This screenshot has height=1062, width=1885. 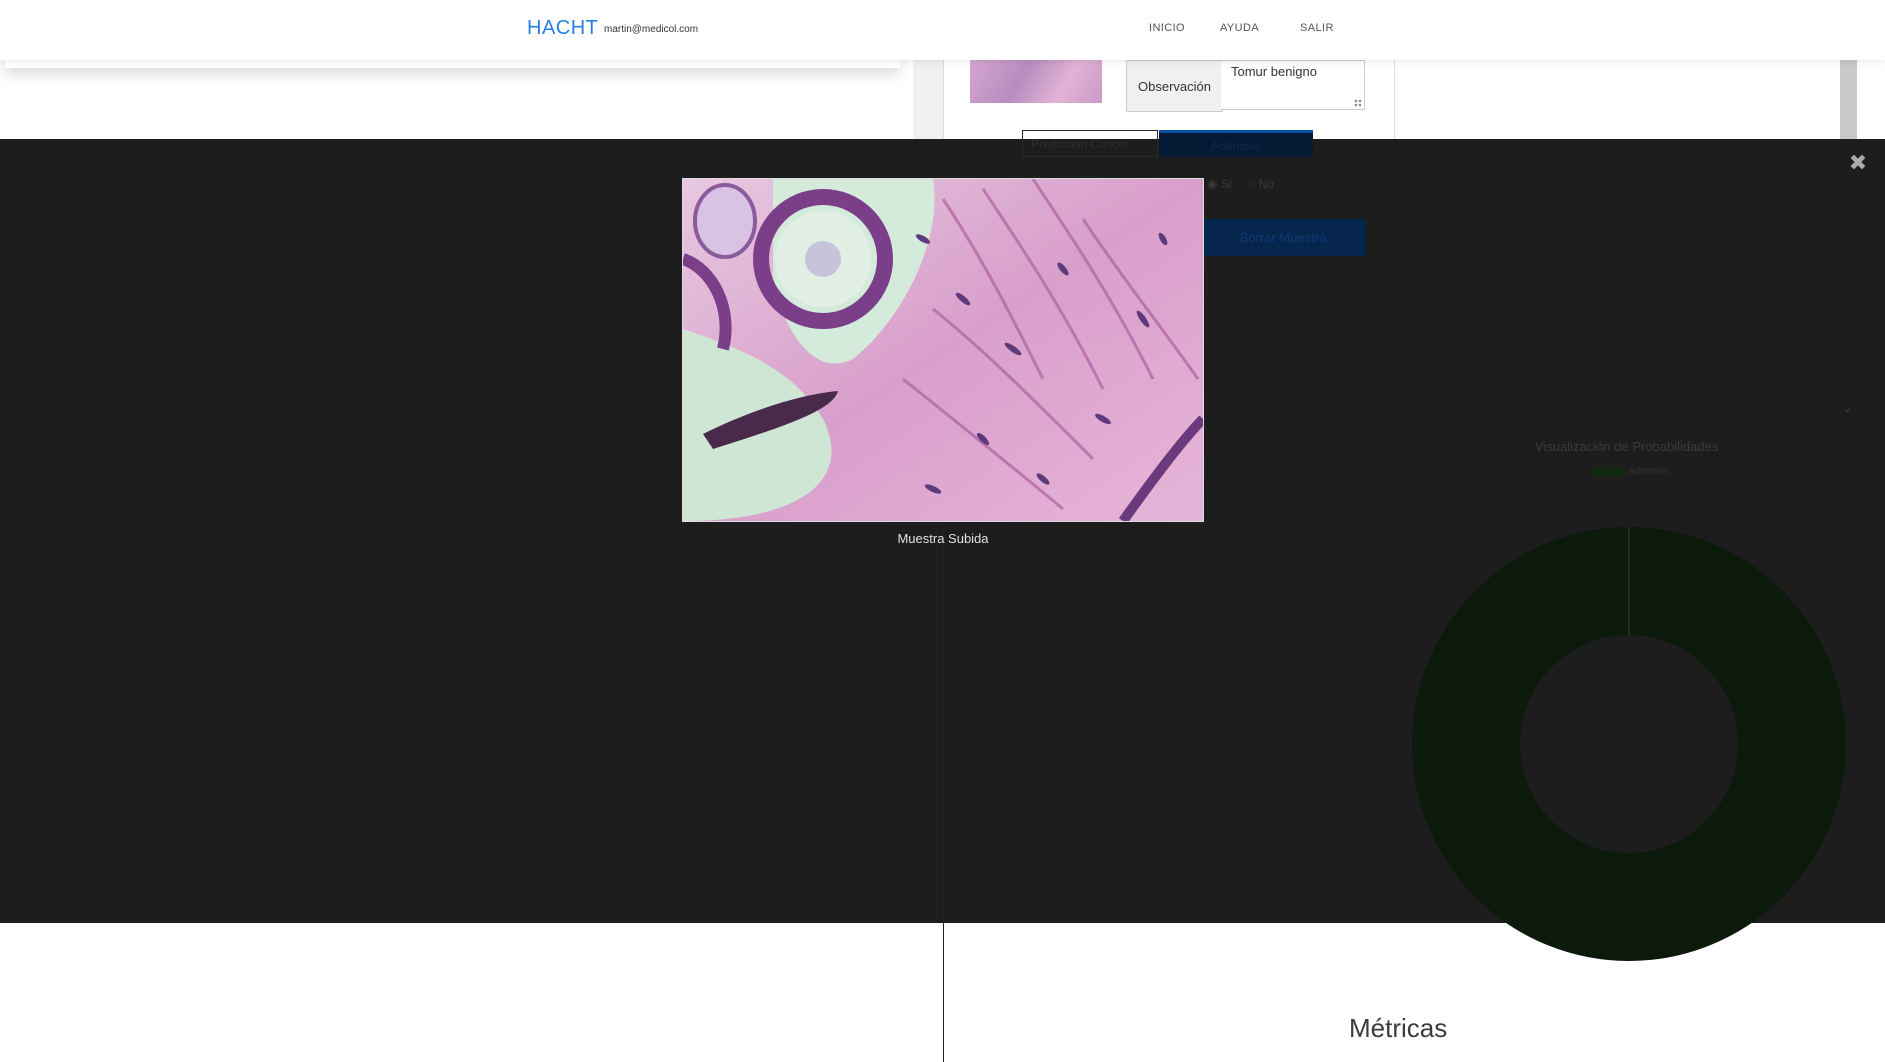 What do you see at coordinates (651, 29) in the screenshot?
I see `user-email: martin@medicol.com` at bounding box center [651, 29].